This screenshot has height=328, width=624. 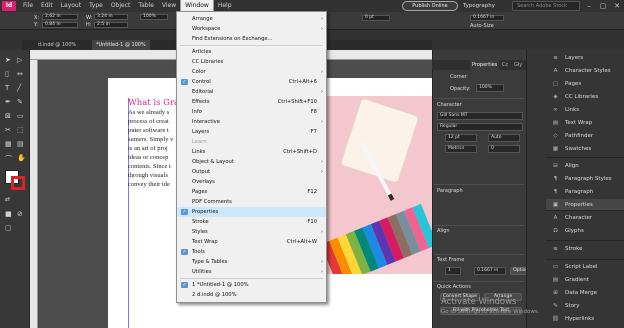 I want to click on panel-links: ∞ Links, so click(x=585, y=110).